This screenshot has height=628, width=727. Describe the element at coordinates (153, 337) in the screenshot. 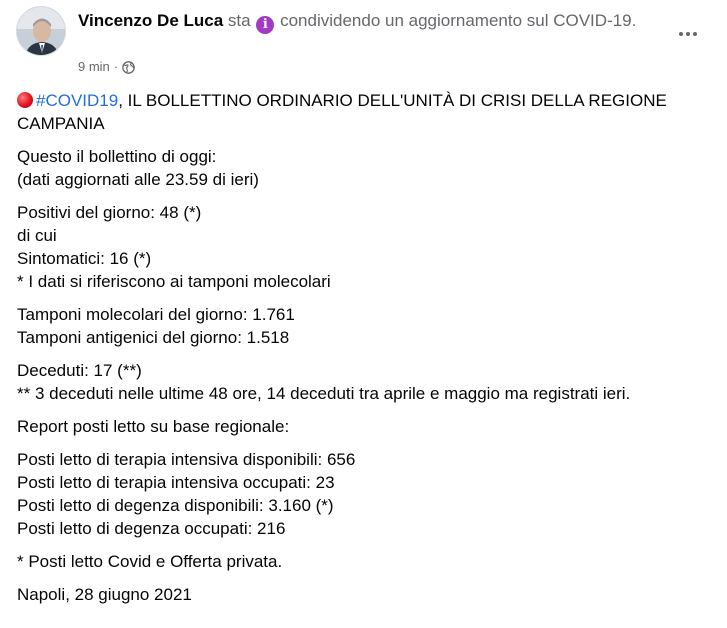

I see `text-line: Tamponi antigenici del giorno: 1.518` at that location.